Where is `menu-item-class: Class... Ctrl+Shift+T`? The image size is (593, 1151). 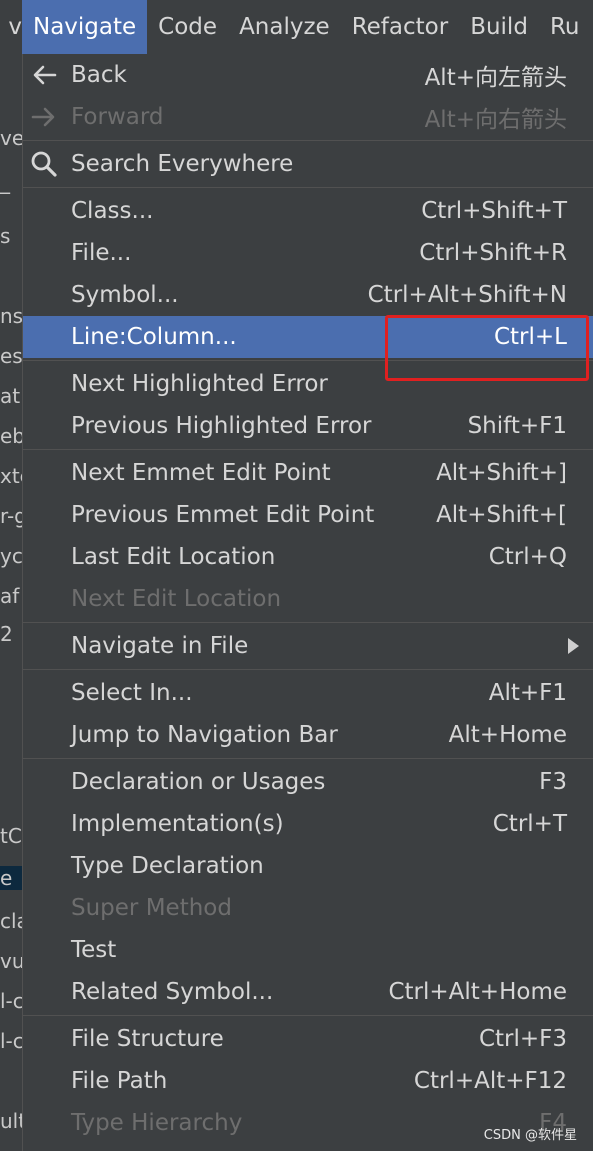
menu-item-class: Class... Ctrl+Shift+T is located at coordinates (308, 211).